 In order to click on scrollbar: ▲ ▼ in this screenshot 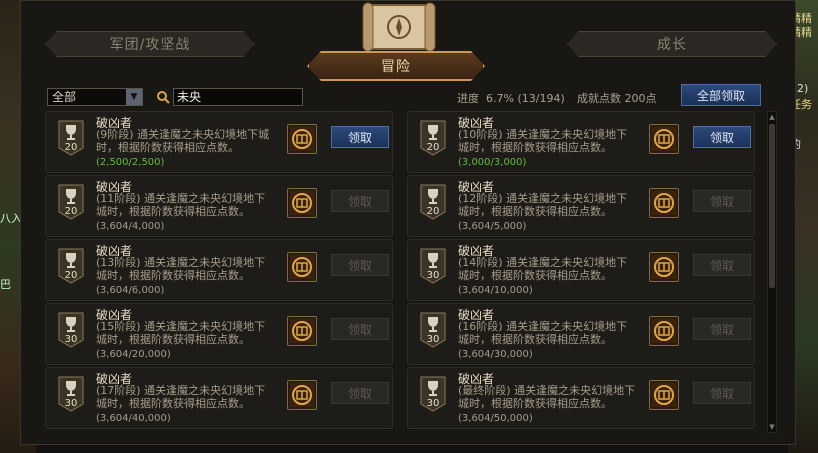, I will do `click(772, 272)`.